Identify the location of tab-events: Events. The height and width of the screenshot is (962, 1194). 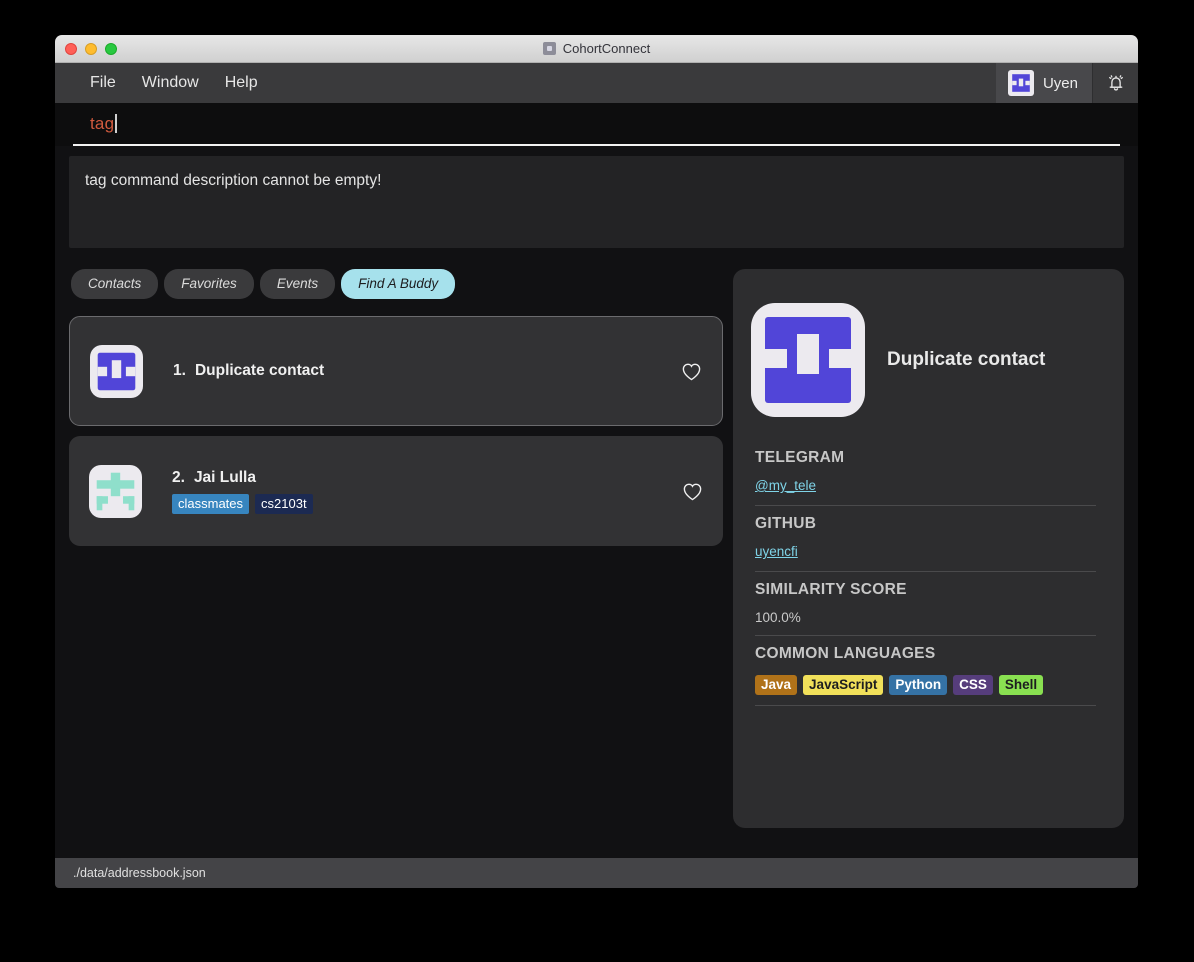
(297, 284).